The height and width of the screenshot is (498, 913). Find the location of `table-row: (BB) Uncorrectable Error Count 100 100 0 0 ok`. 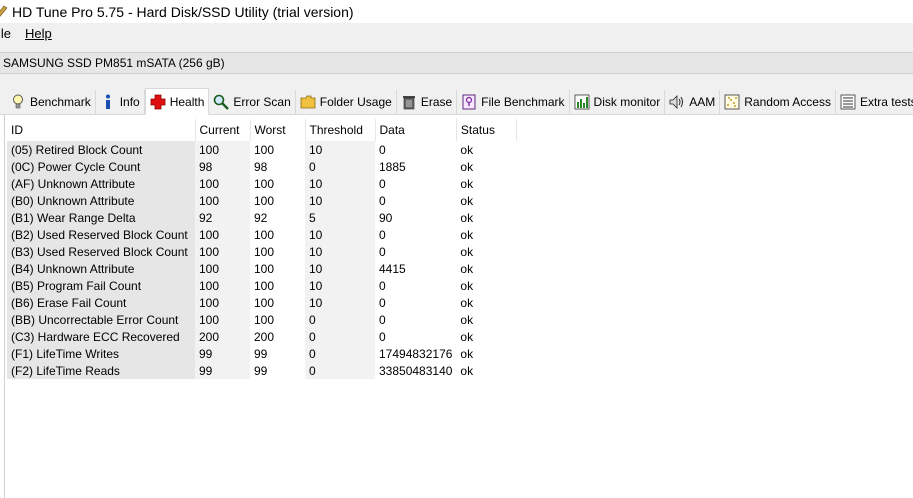

table-row: (BB) Uncorrectable Error Count 100 100 0 0 ok is located at coordinates (262, 319).